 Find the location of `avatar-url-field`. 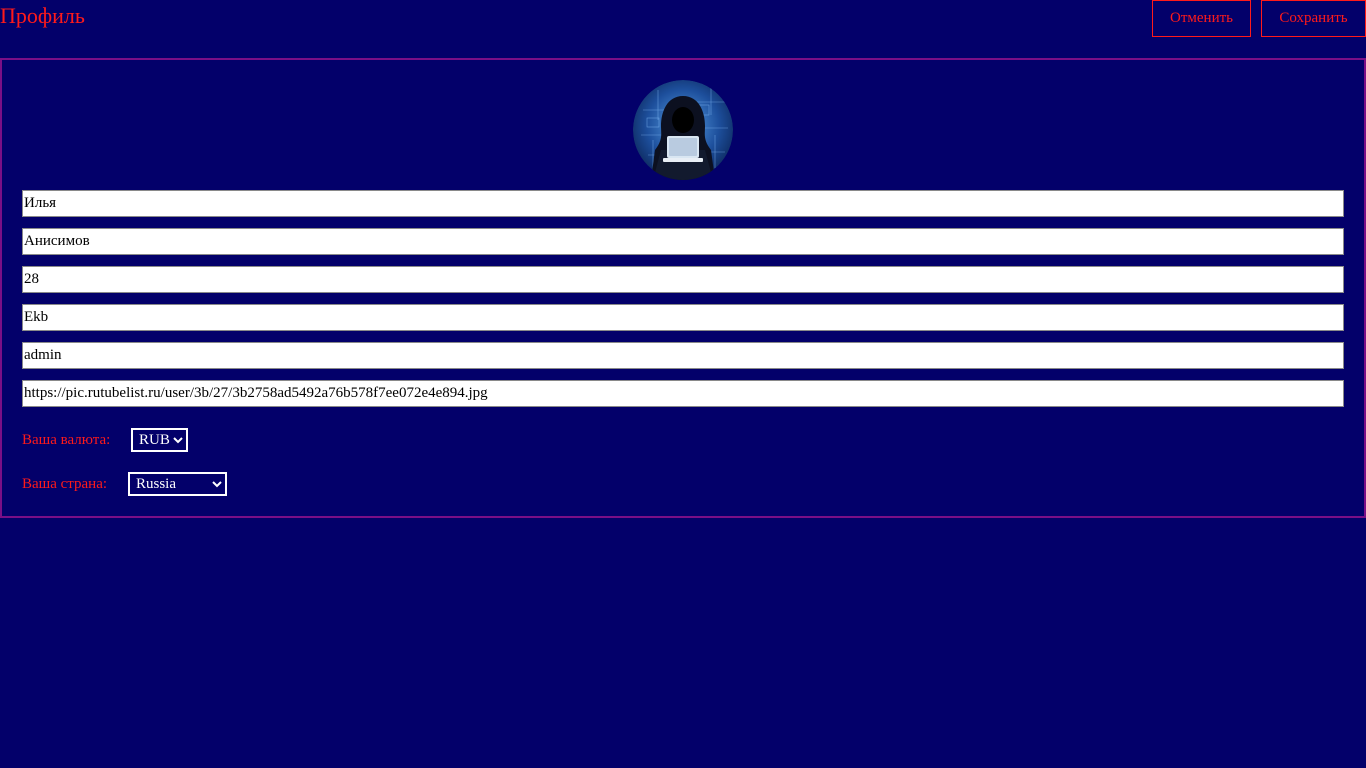

avatar-url-field is located at coordinates (683, 393).